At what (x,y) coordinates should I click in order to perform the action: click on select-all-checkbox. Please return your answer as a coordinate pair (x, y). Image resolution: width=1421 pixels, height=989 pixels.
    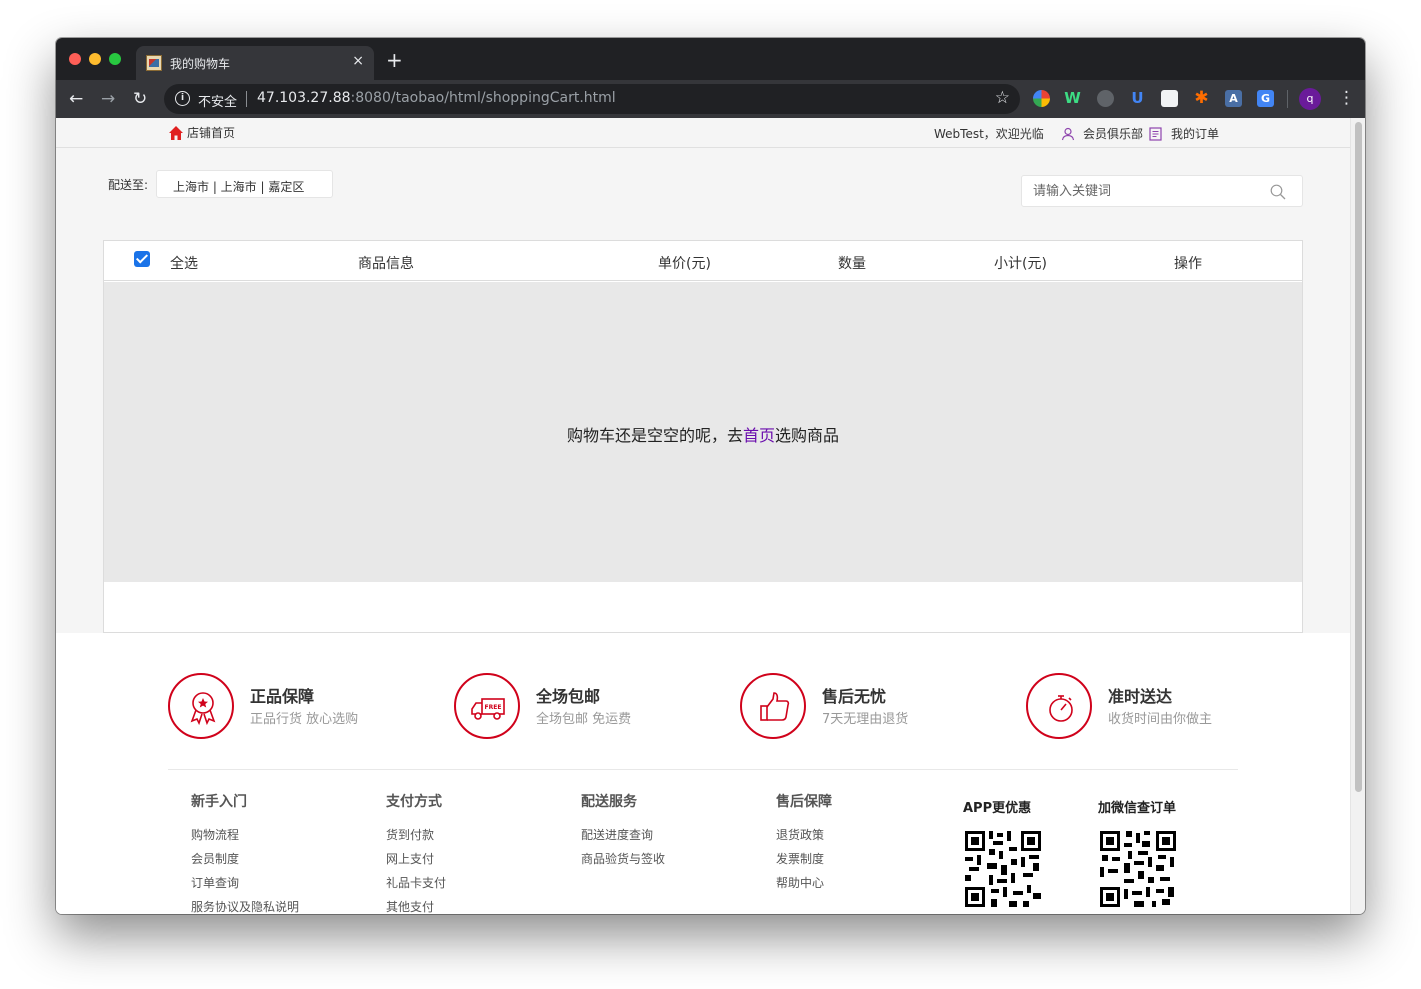
    Looking at the image, I should click on (142, 259).